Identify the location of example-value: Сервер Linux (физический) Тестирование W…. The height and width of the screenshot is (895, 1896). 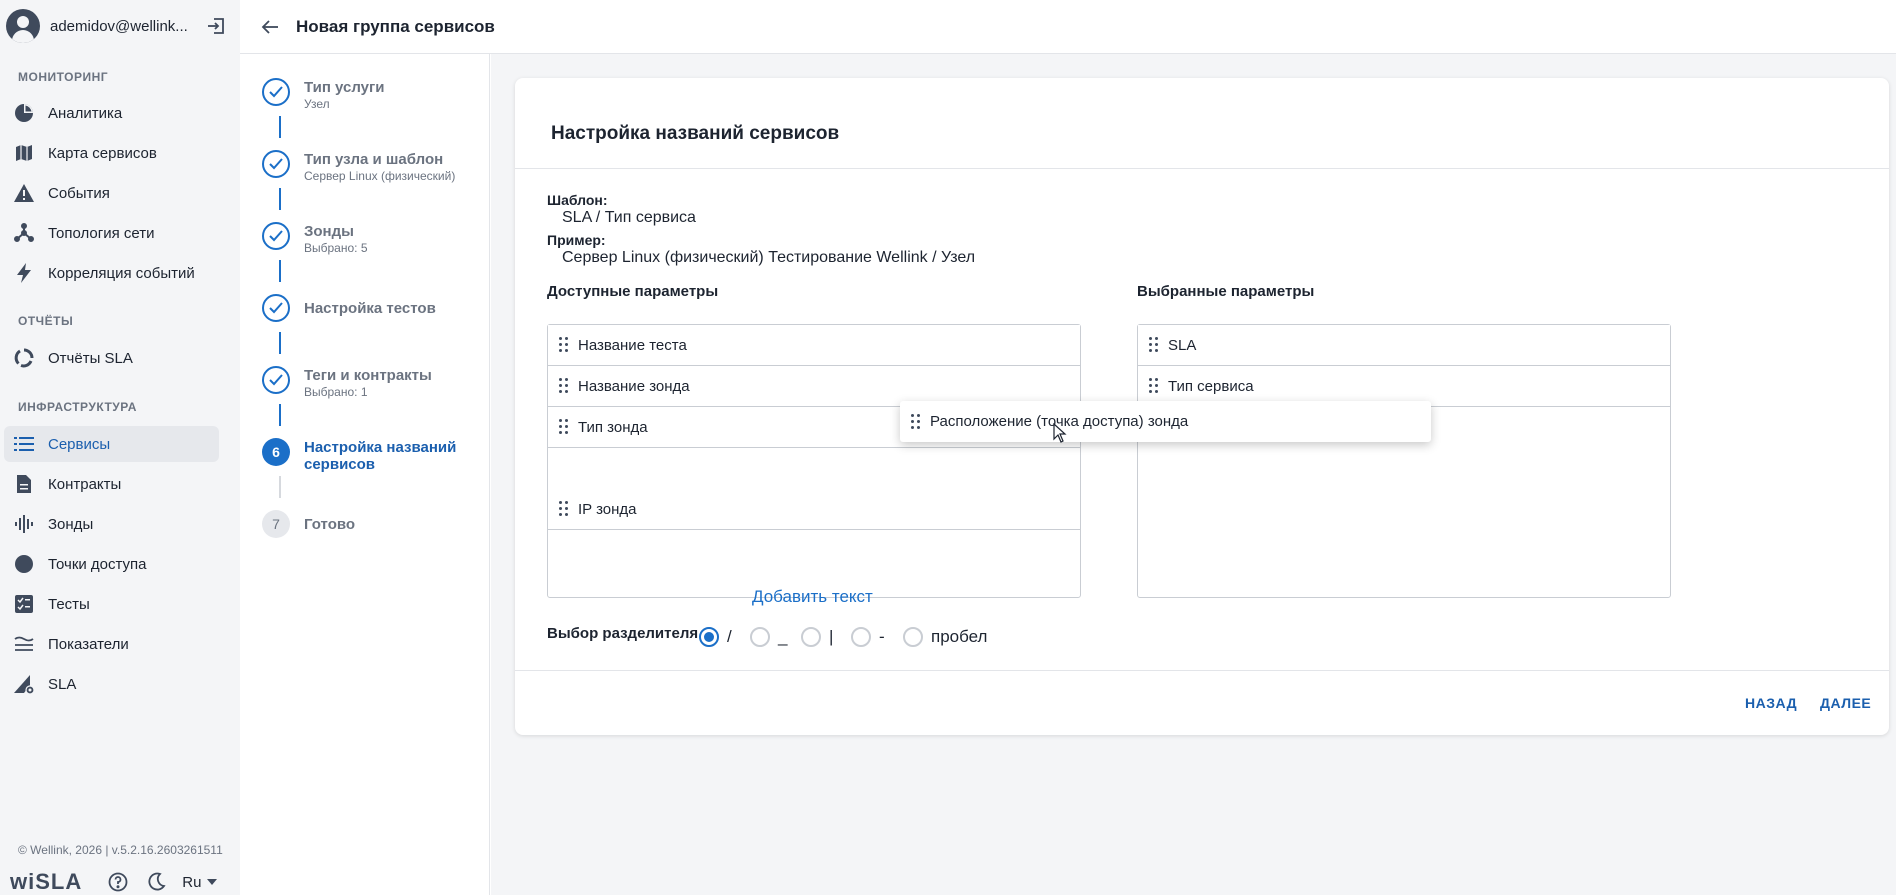
(769, 257).